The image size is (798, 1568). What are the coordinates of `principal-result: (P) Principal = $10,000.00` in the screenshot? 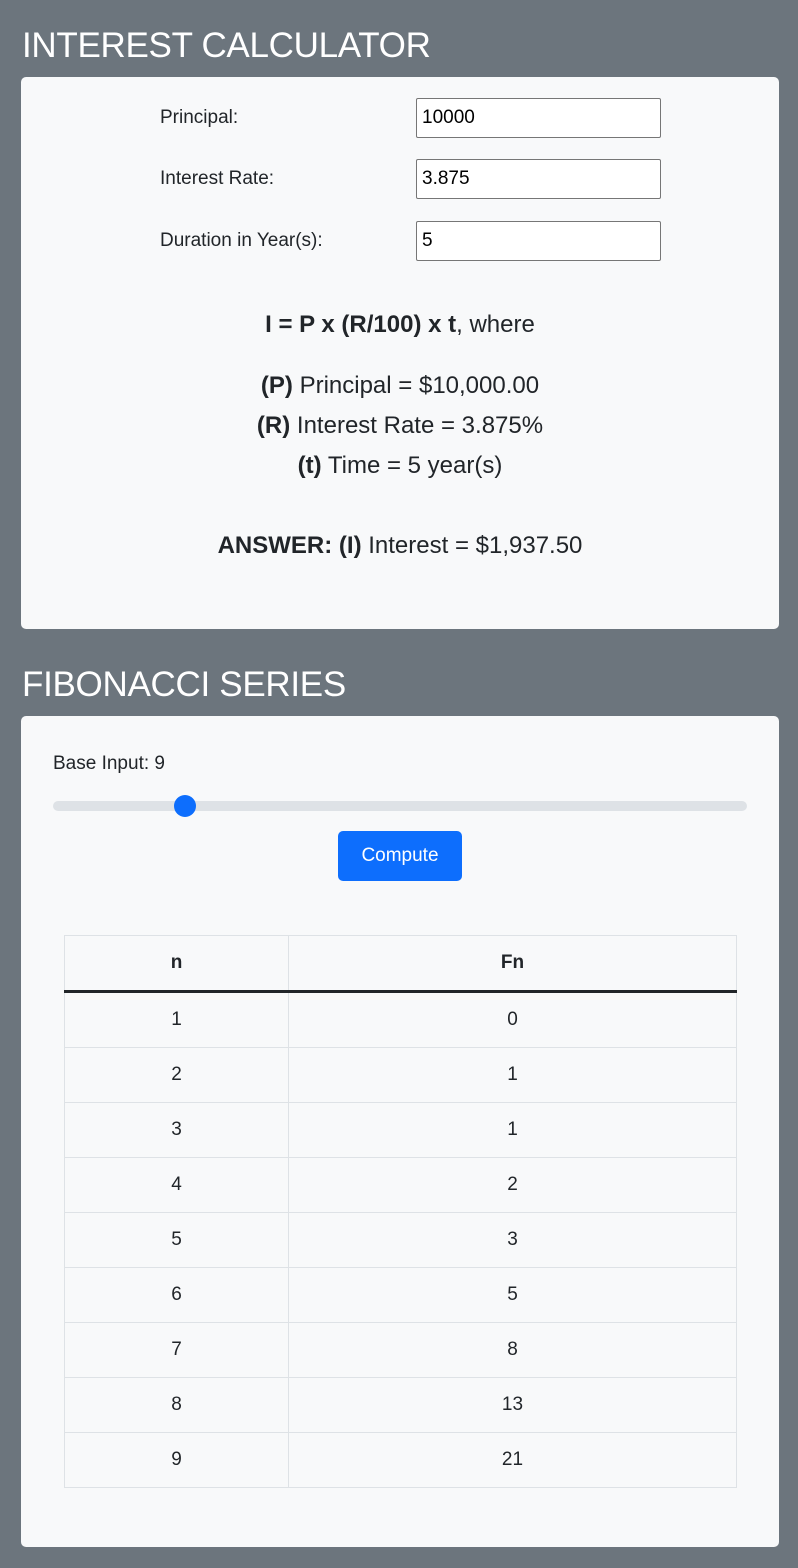 It's located at (400, 386).